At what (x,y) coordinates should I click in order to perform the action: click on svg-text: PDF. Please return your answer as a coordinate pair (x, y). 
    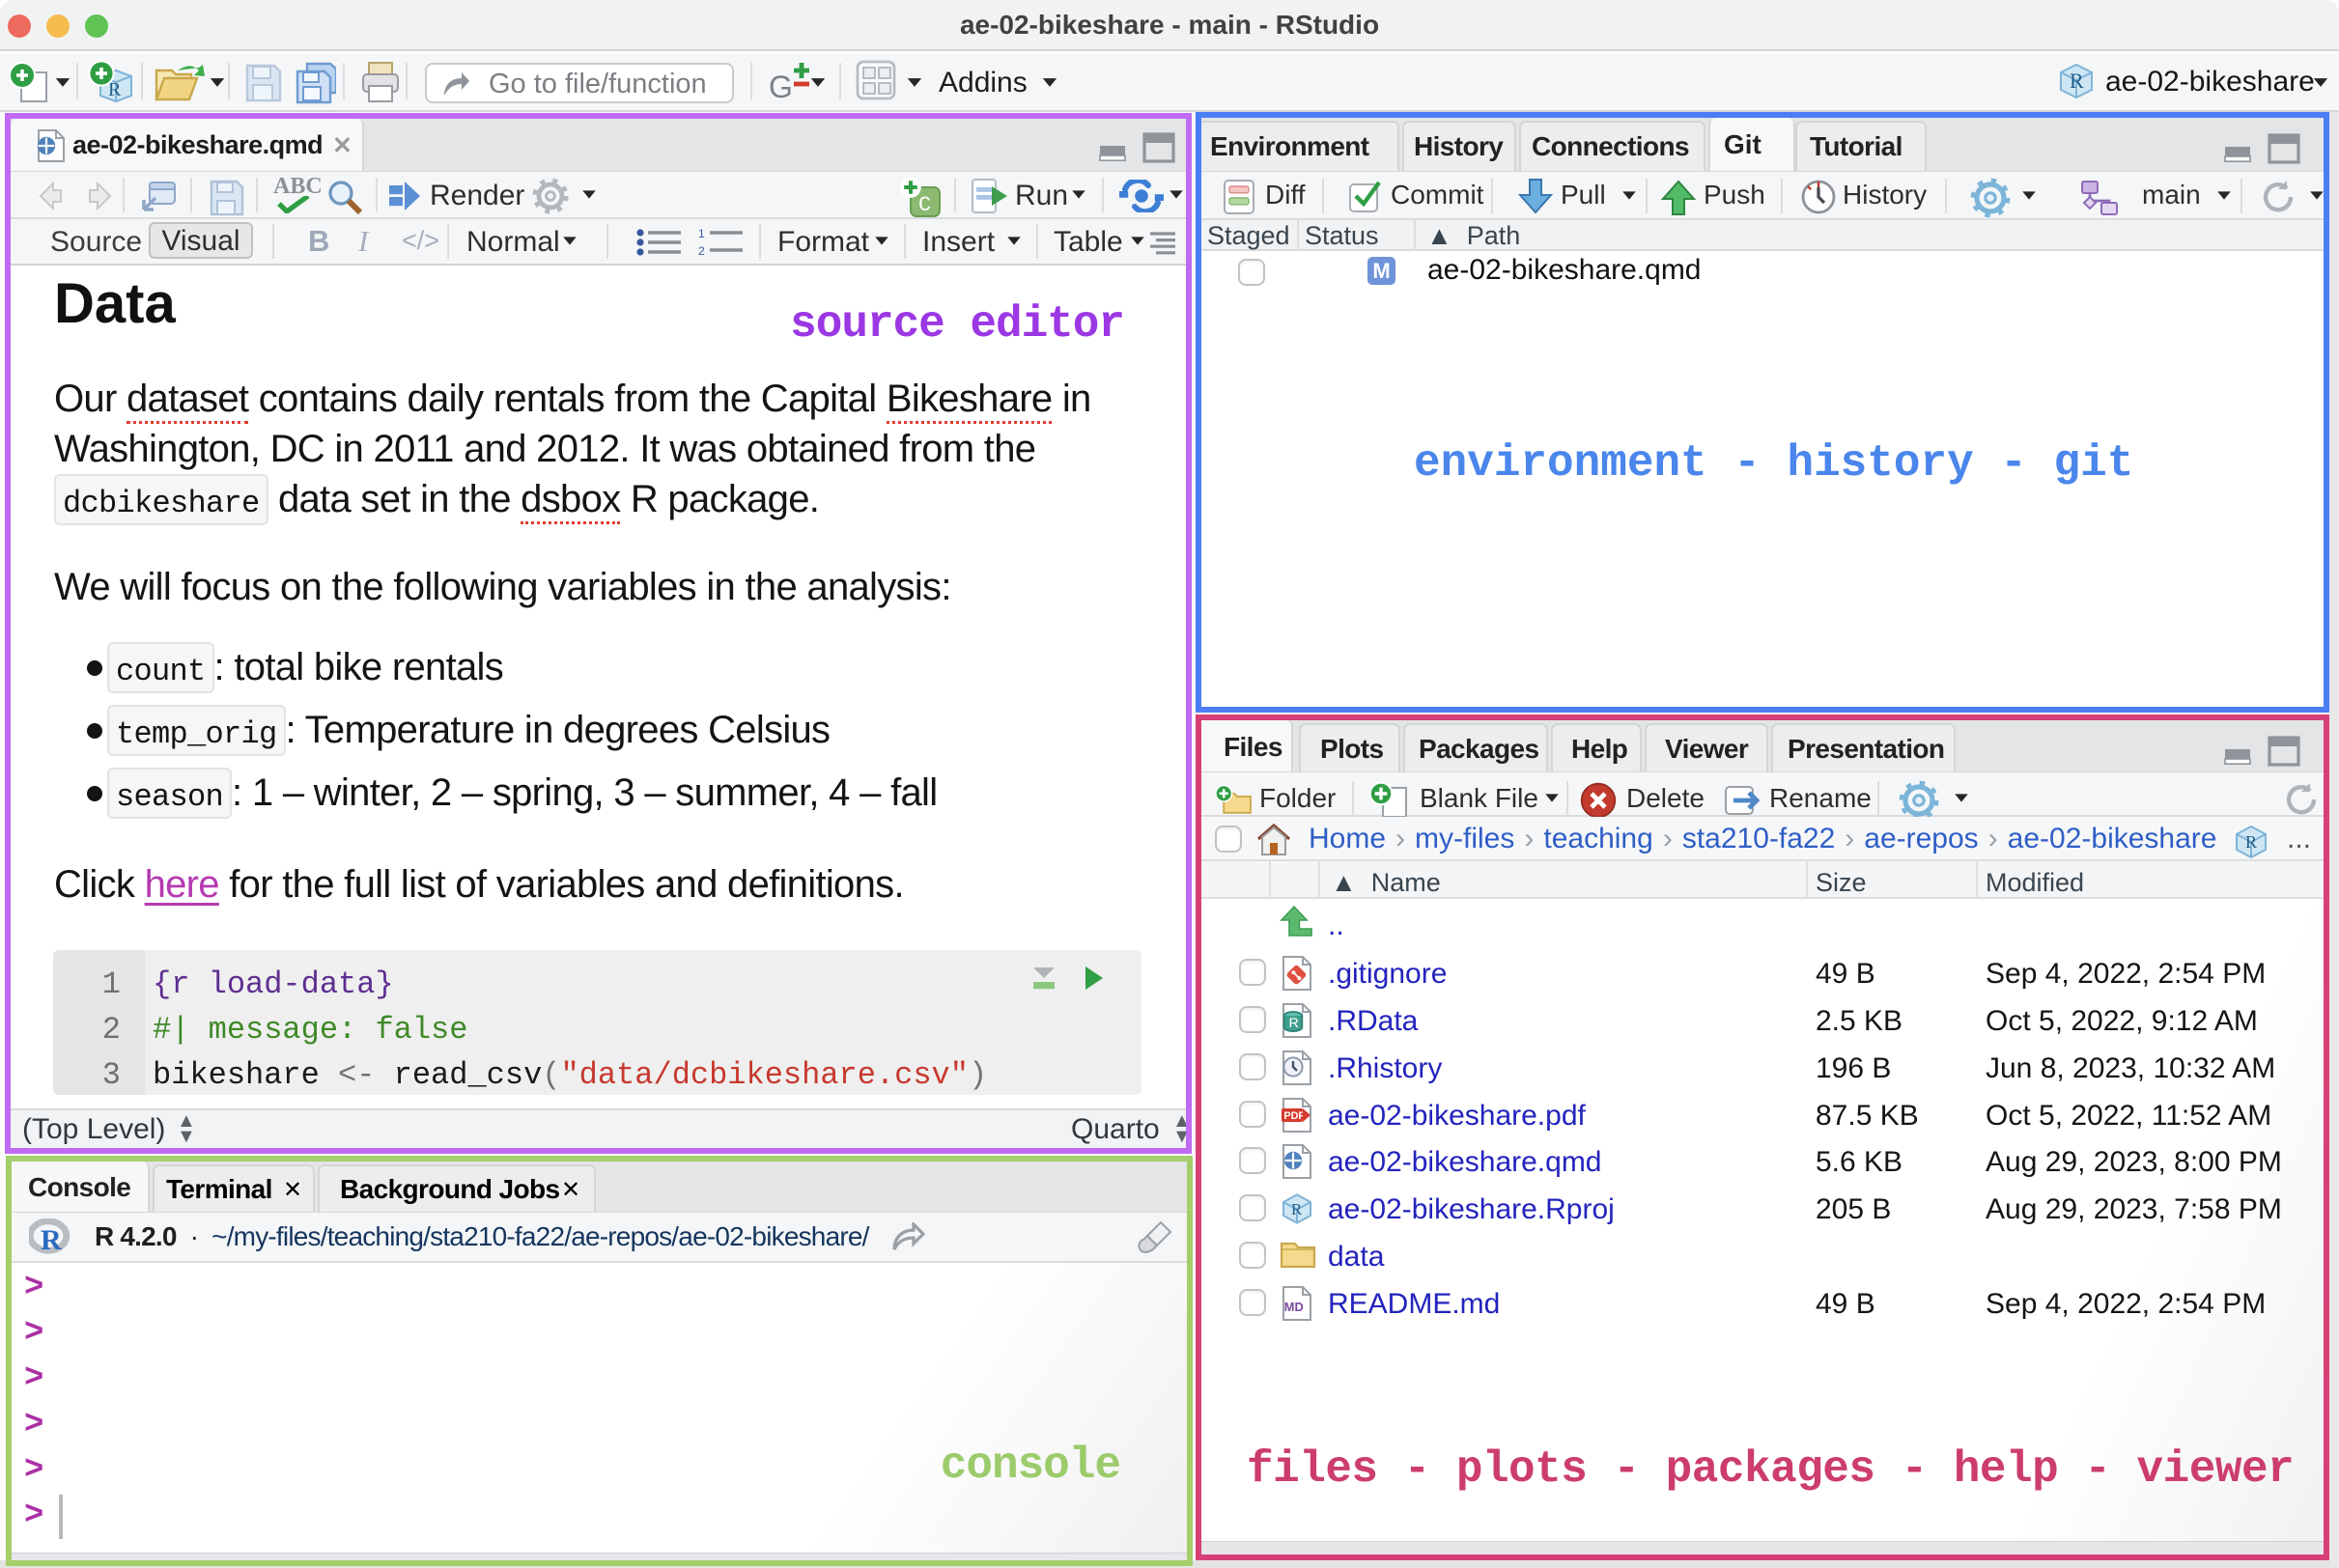
    Looking at the image, I should click on (1294, 1116).